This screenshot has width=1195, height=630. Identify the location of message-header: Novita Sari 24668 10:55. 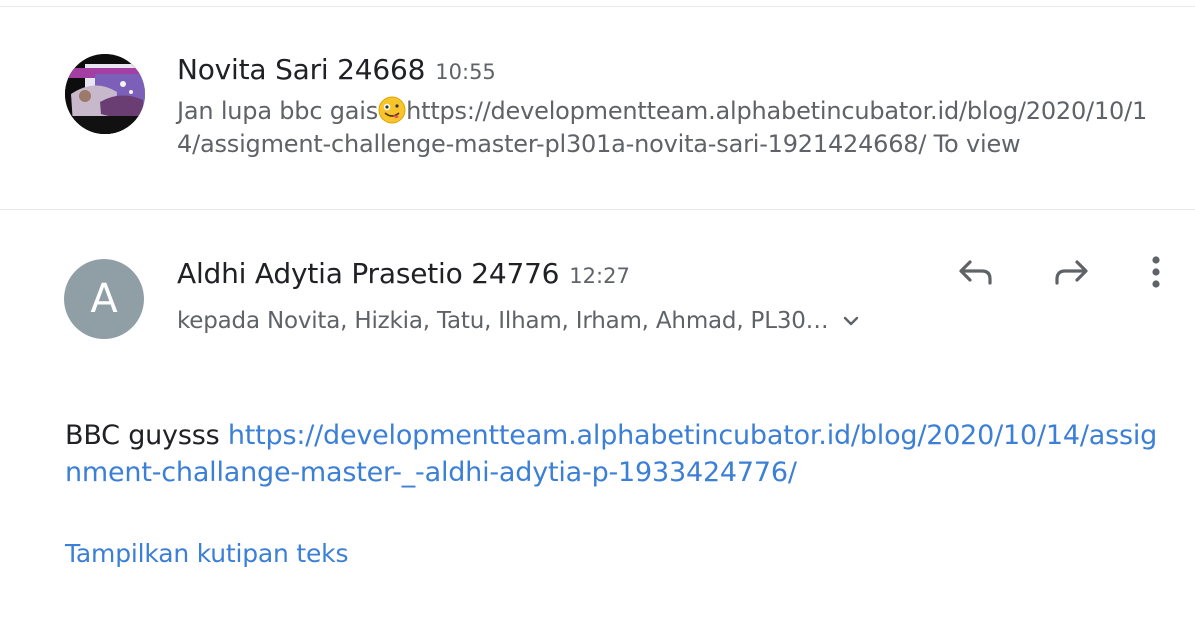
(336, 72).